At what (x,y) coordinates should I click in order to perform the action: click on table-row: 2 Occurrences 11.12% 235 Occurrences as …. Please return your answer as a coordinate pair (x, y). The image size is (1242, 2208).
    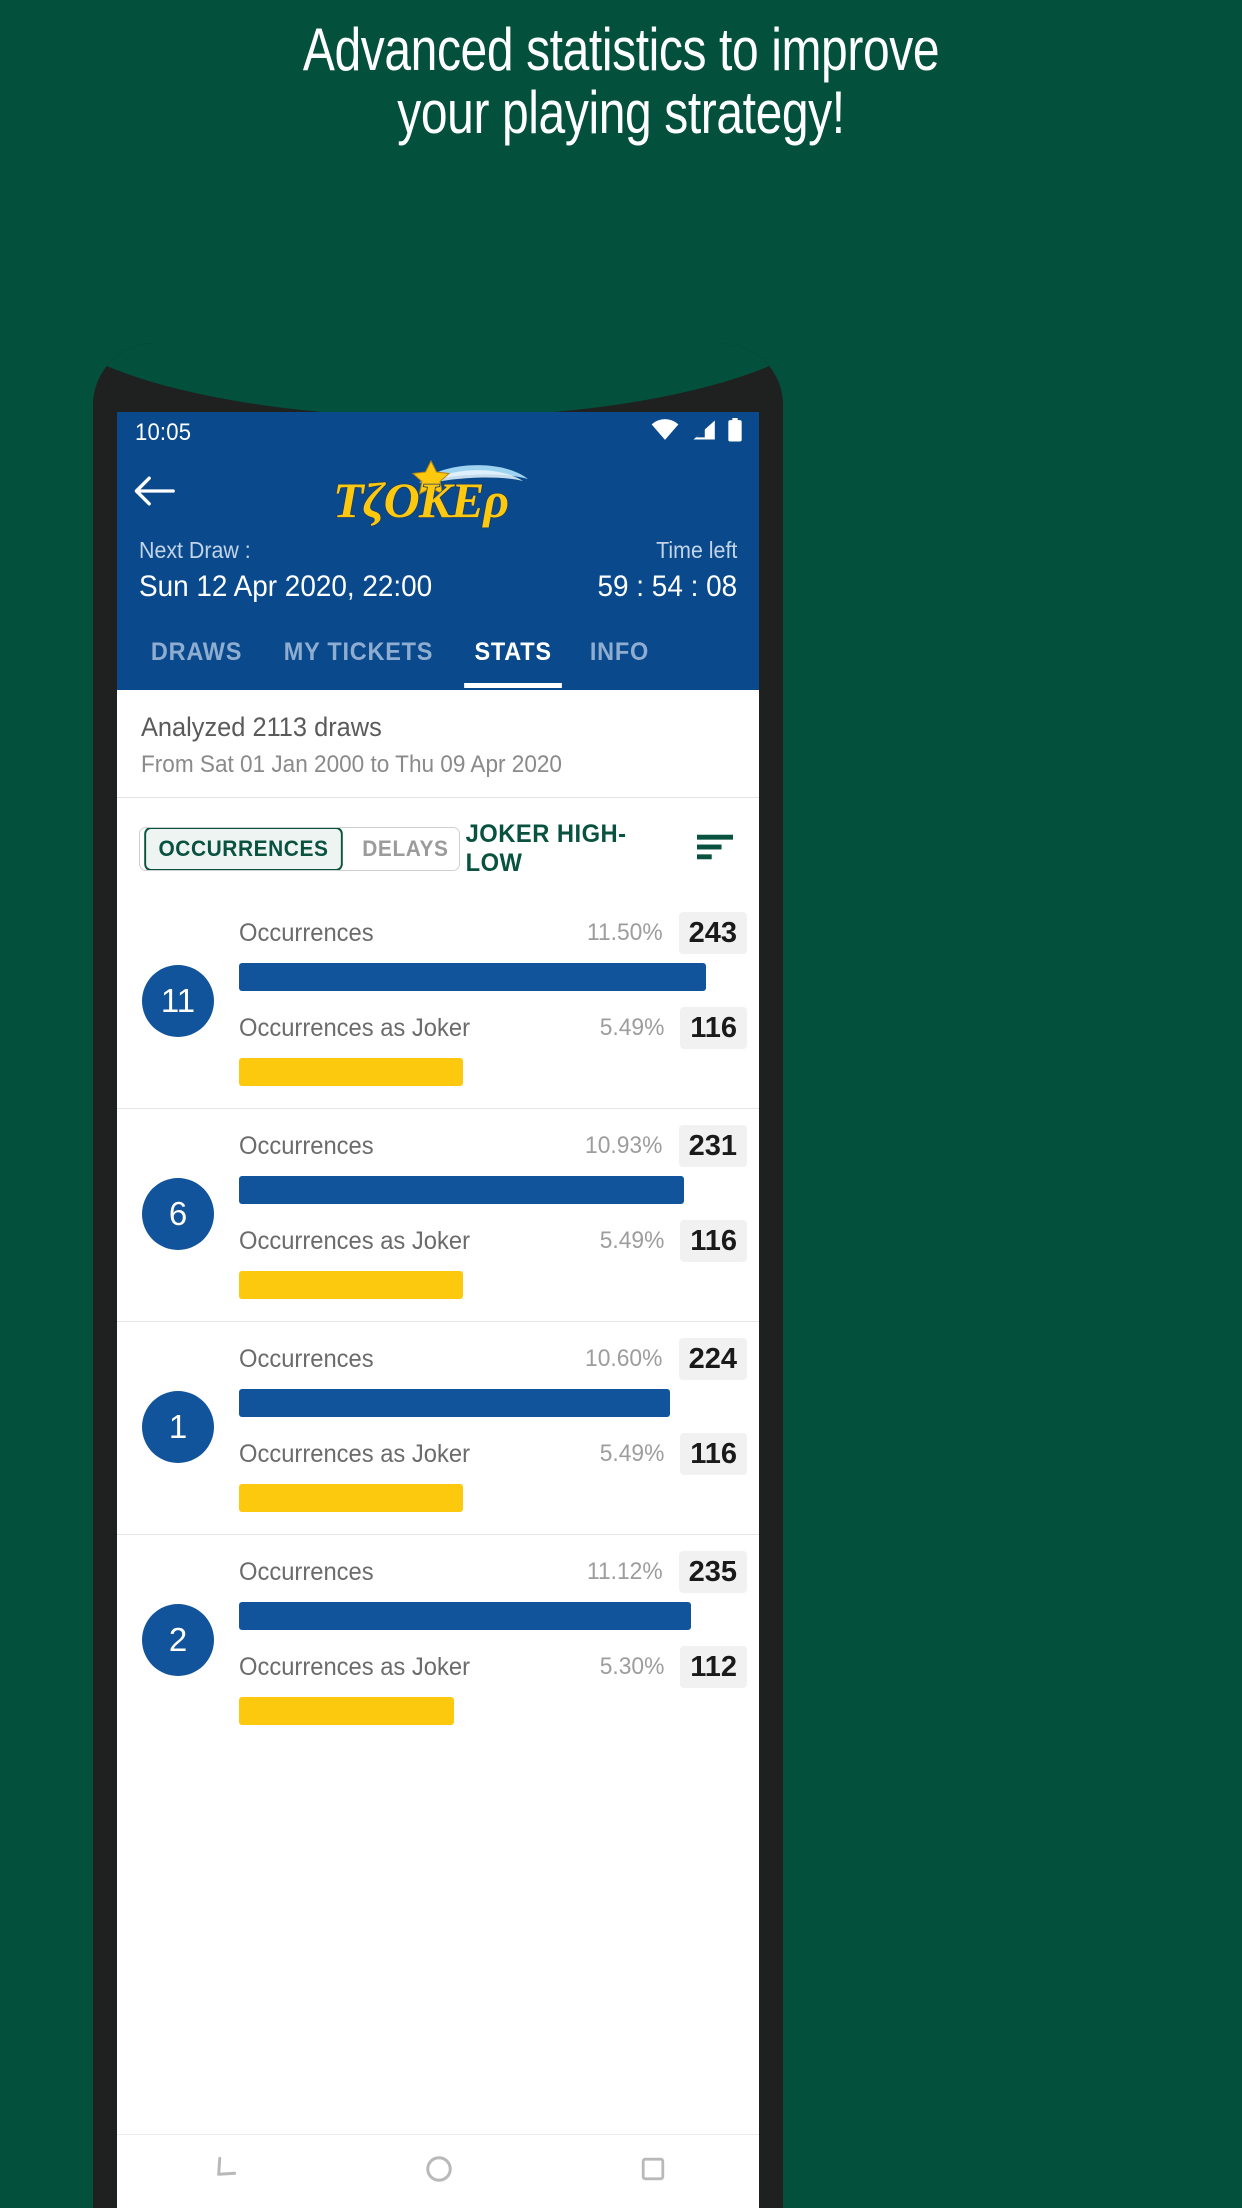
    Looking at the image, I should click on (438, 1640).